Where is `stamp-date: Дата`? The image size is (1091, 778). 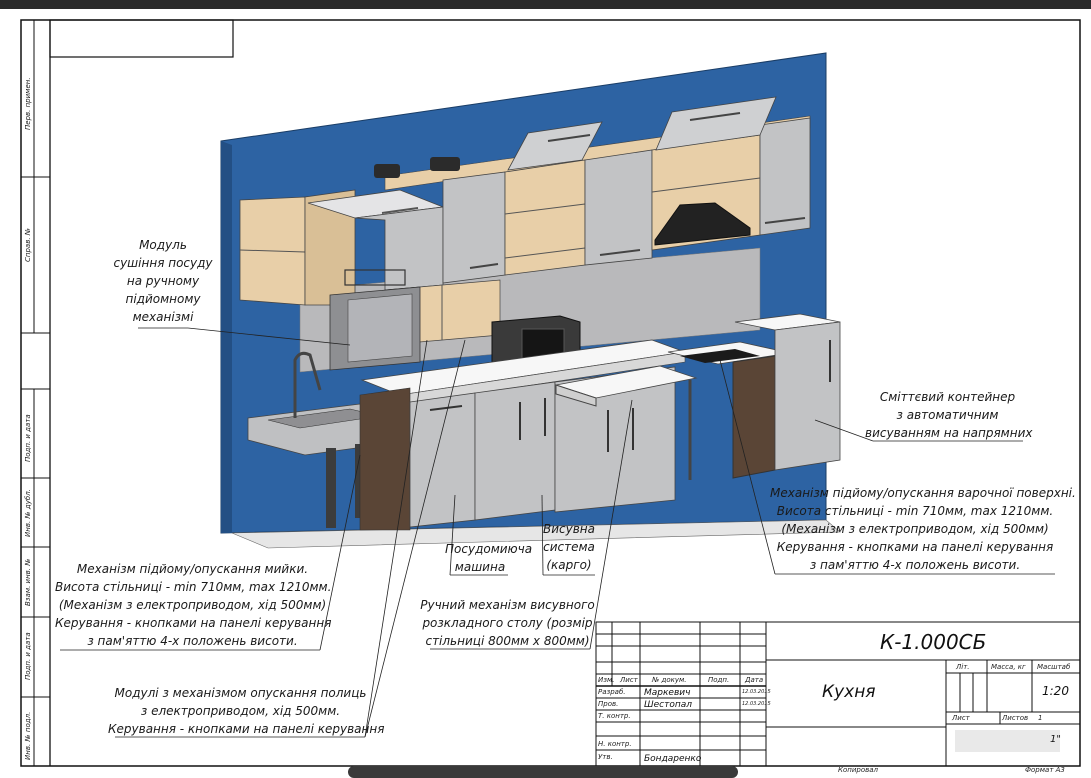 stamp-date: Дата is located at coordinates (754, 680).